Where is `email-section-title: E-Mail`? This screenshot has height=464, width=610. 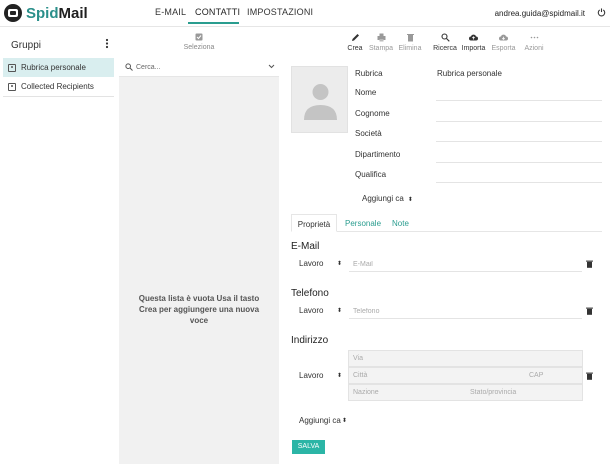
email-section-title: E-Mail is located at coordinates (305, 246).